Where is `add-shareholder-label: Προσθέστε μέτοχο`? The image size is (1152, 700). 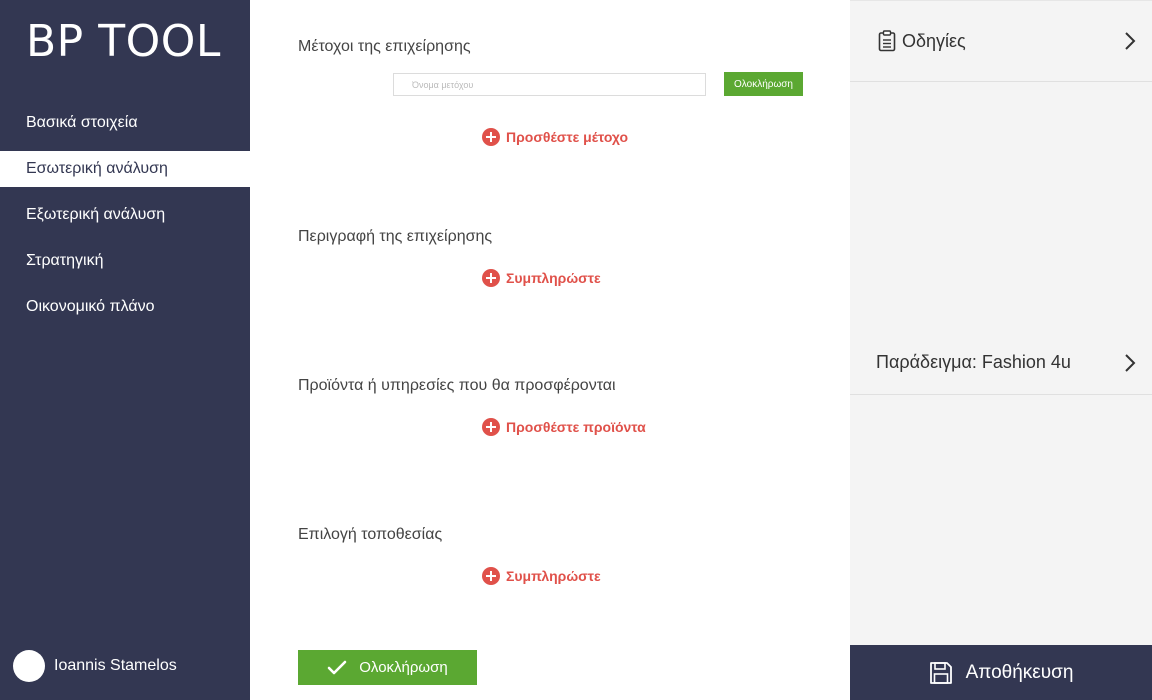
add-shareholder-label: Προσθέστε μέτοχο is located at coordinates (567, 137).